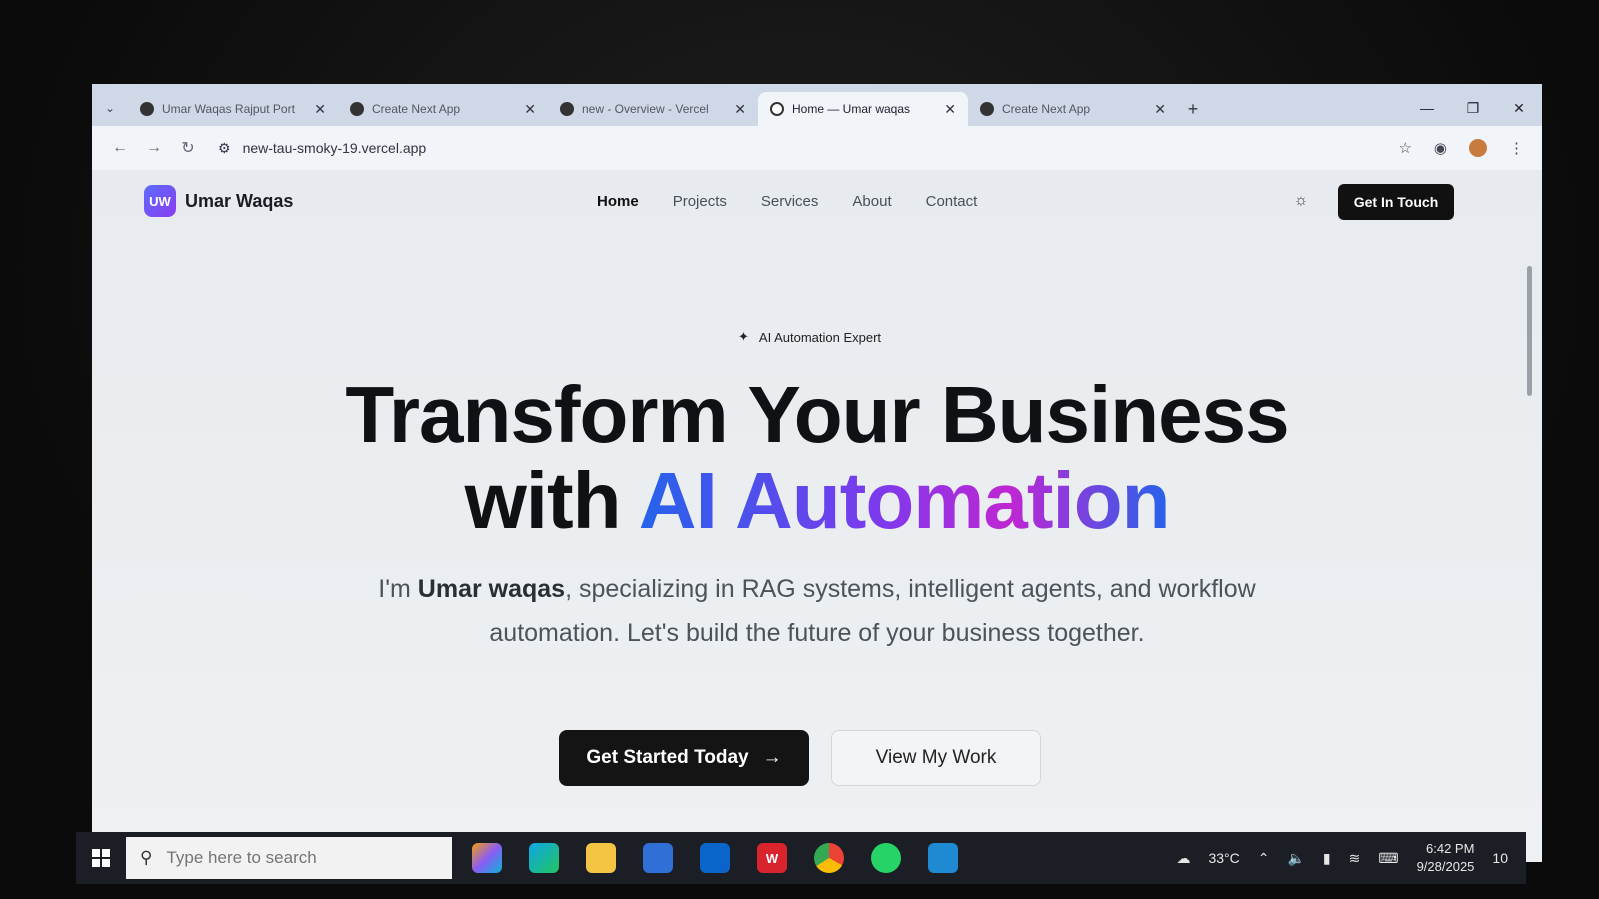 Image resolution: width=1599 pixels, height=899 pixels. What do you see at coordinates (1193, 109) in the screenshot?
I see `new-tab-plus-icon: +` at bounding box center [1193, 109].